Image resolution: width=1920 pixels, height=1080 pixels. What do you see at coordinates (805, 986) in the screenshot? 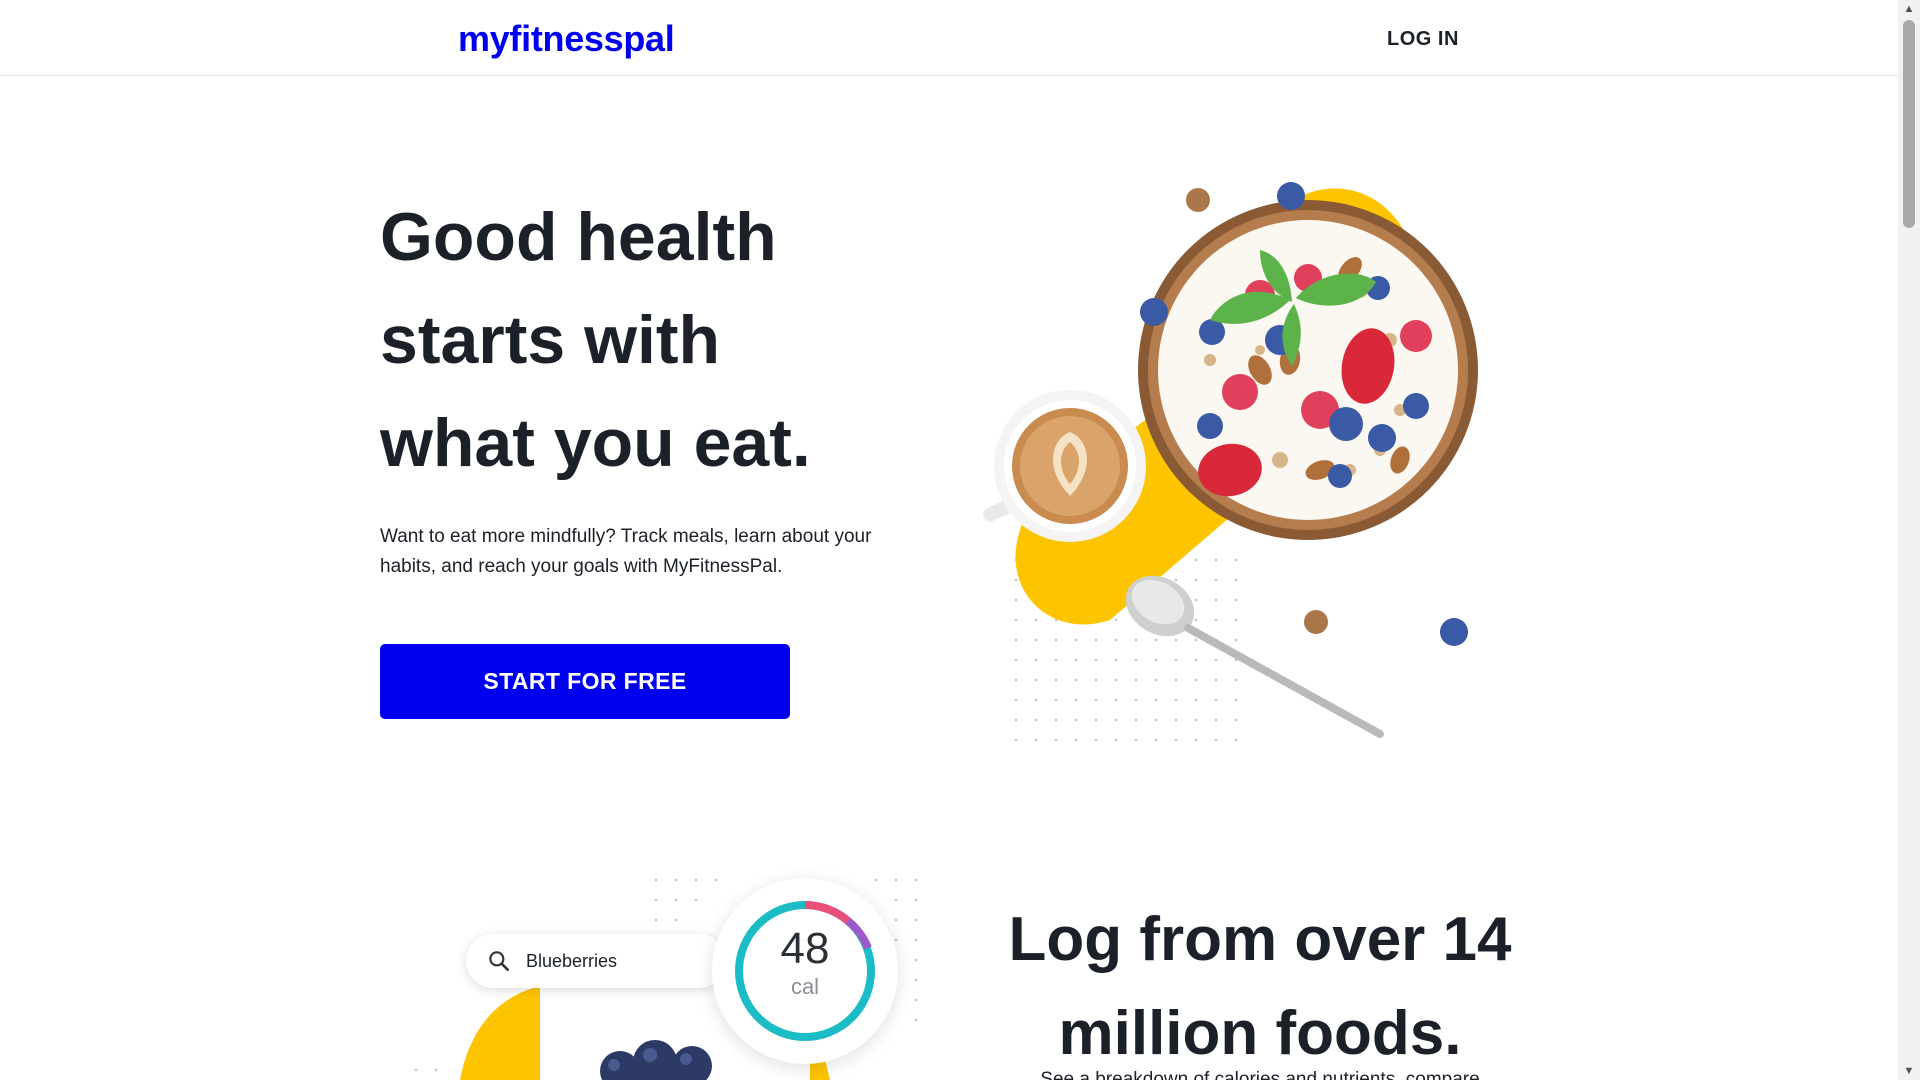
I see `calorie-unit: cal` at bounding box center [805, 986].